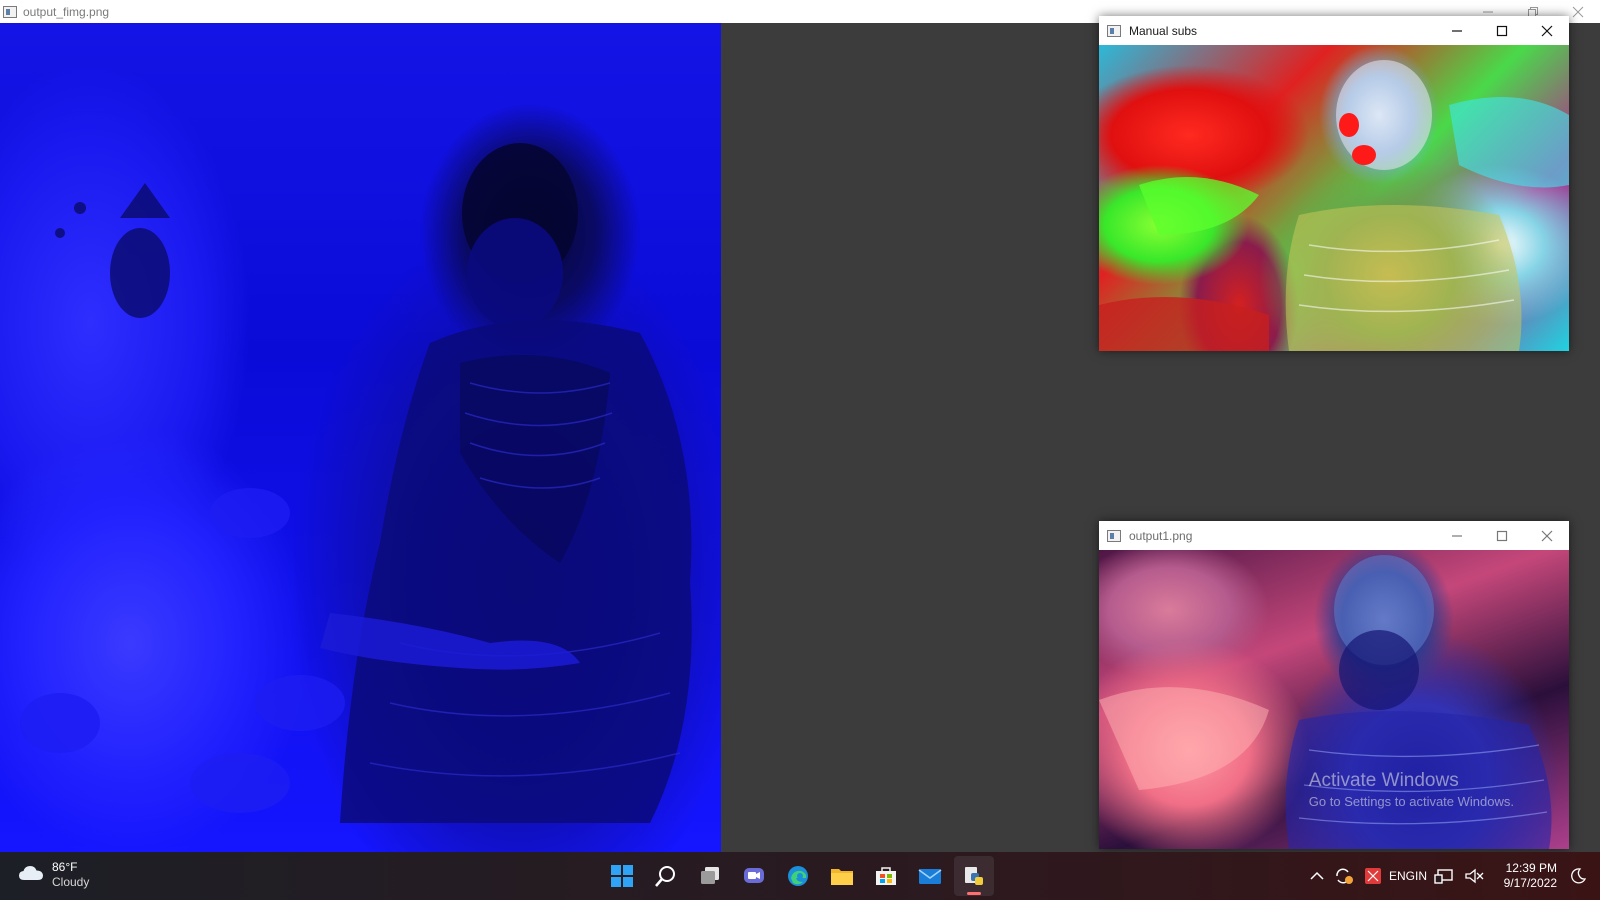  I want to click on search-icon, so click(665, 876).